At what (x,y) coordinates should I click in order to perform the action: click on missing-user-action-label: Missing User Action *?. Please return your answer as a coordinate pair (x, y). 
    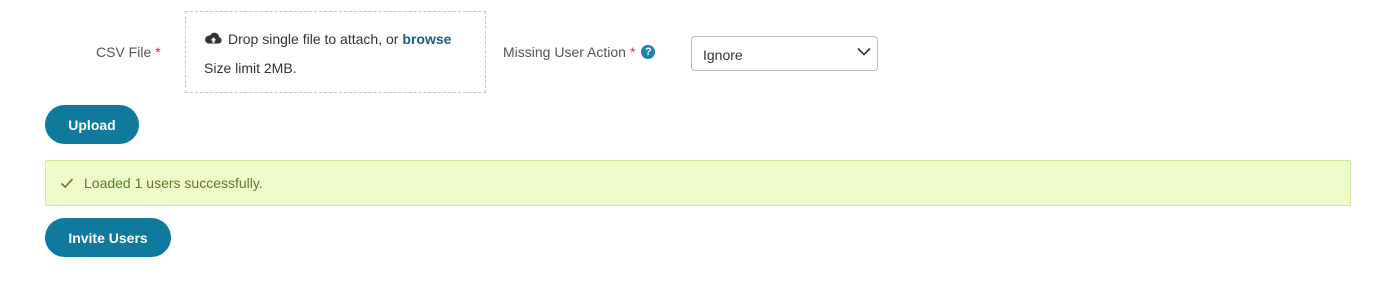
    Looking at the image, I should click on (579, 52).